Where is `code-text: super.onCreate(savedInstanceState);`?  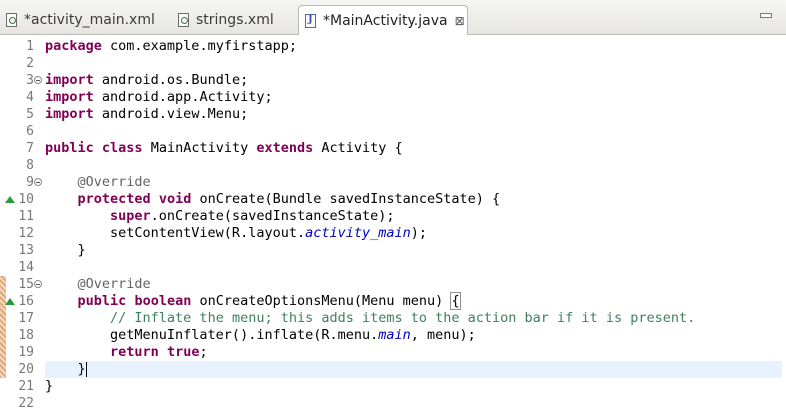
code-text: super.onCreate(savedInstanceState); is located at coordinates (413, 216).